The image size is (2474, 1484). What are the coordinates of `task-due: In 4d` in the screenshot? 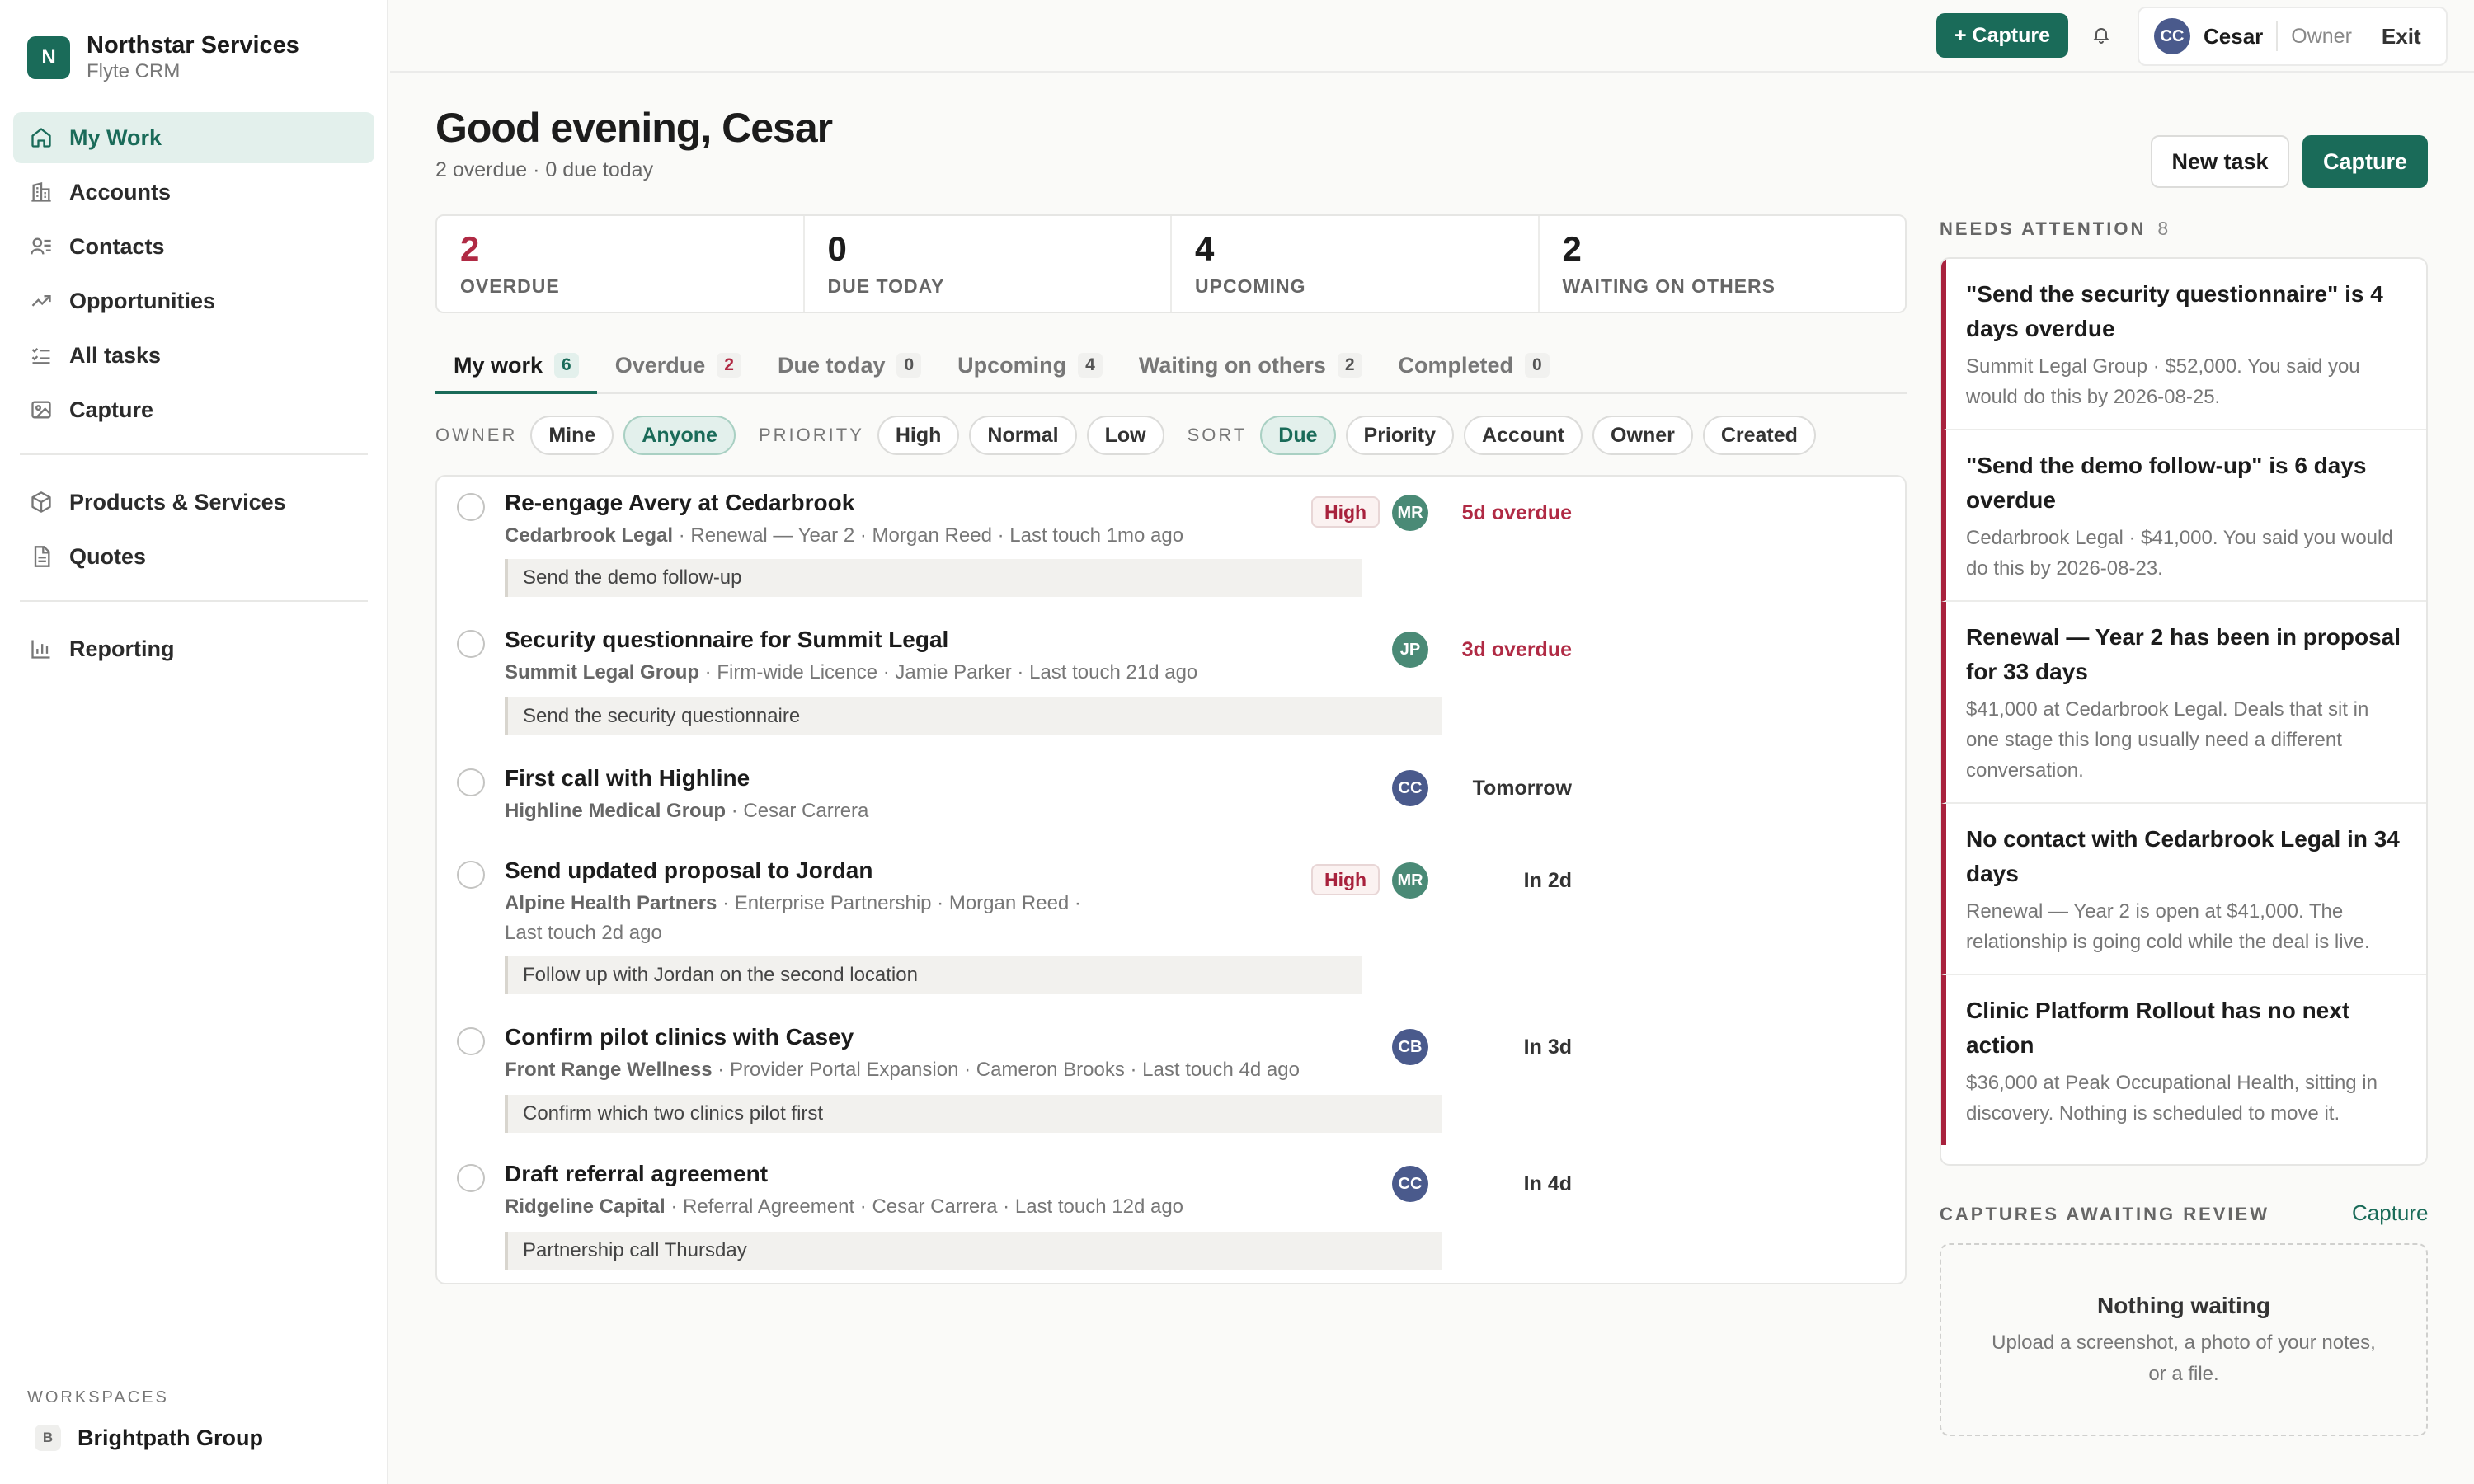 It's located at (1547, 1183).